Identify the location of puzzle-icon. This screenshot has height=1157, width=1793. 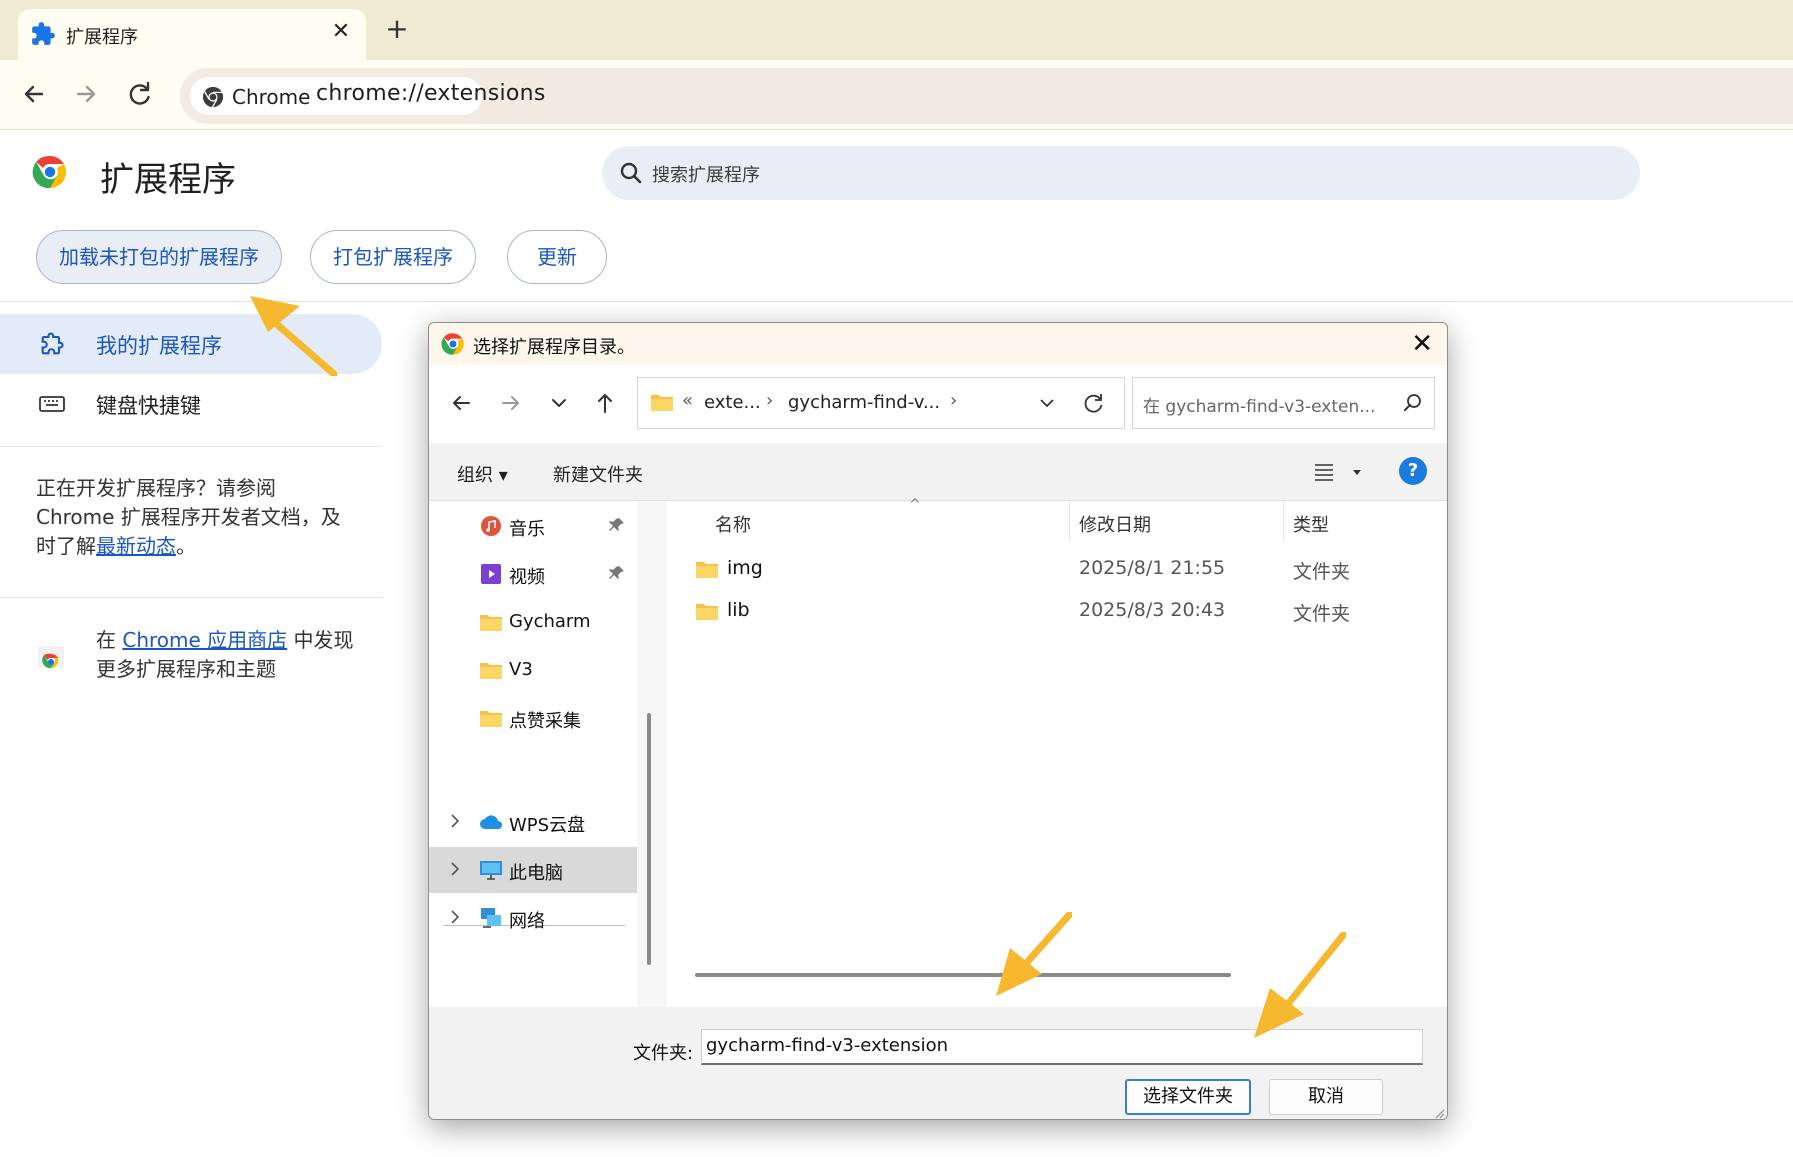
(43, 33).